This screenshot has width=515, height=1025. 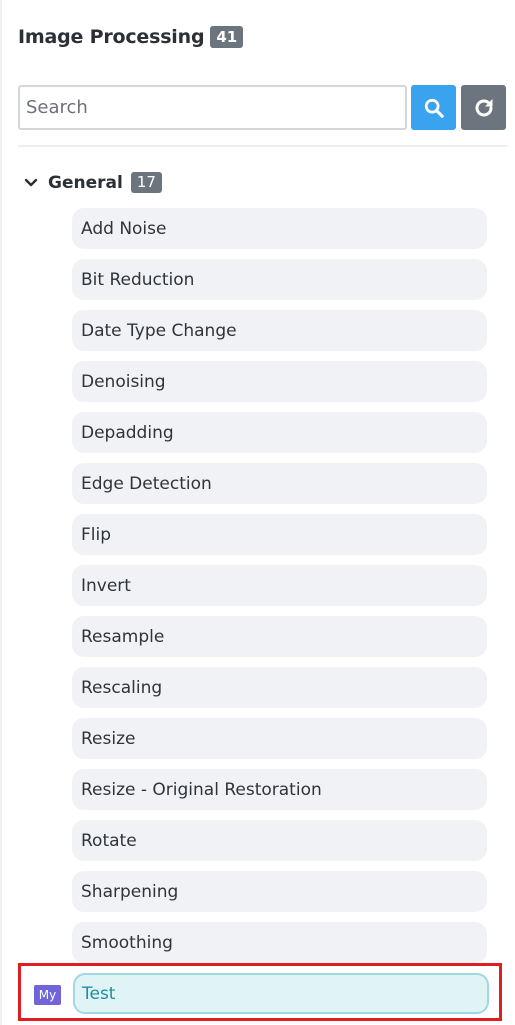 I want to click on chevron-down-icon, so click(x=31, y=183).